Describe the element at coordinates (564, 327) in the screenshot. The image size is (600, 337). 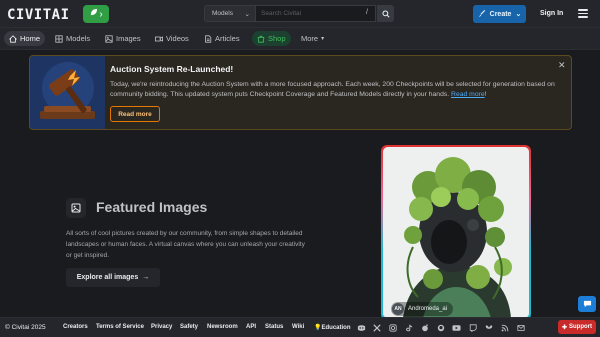
I see `support-icon: ✚` at that location.